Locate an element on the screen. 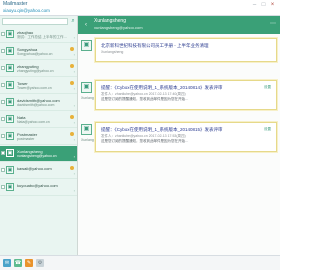 Image resolution: width=320 pixels, height=270 pixels. search-icon: ⌕ is located at coordinates (73, 21).